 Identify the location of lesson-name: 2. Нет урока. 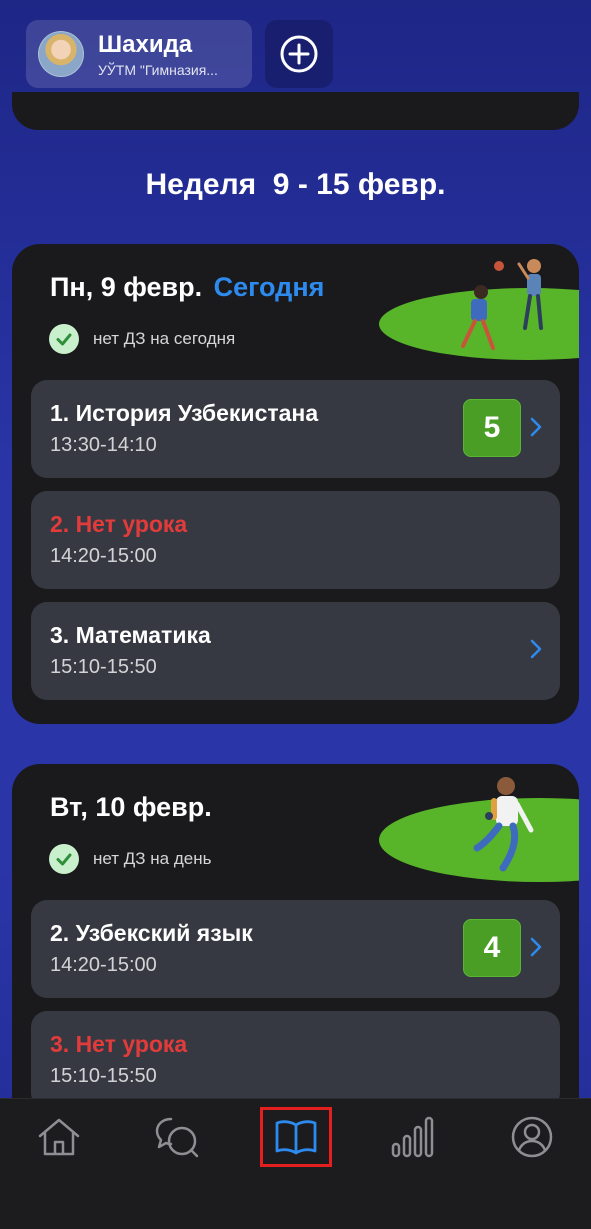
(119, 524).